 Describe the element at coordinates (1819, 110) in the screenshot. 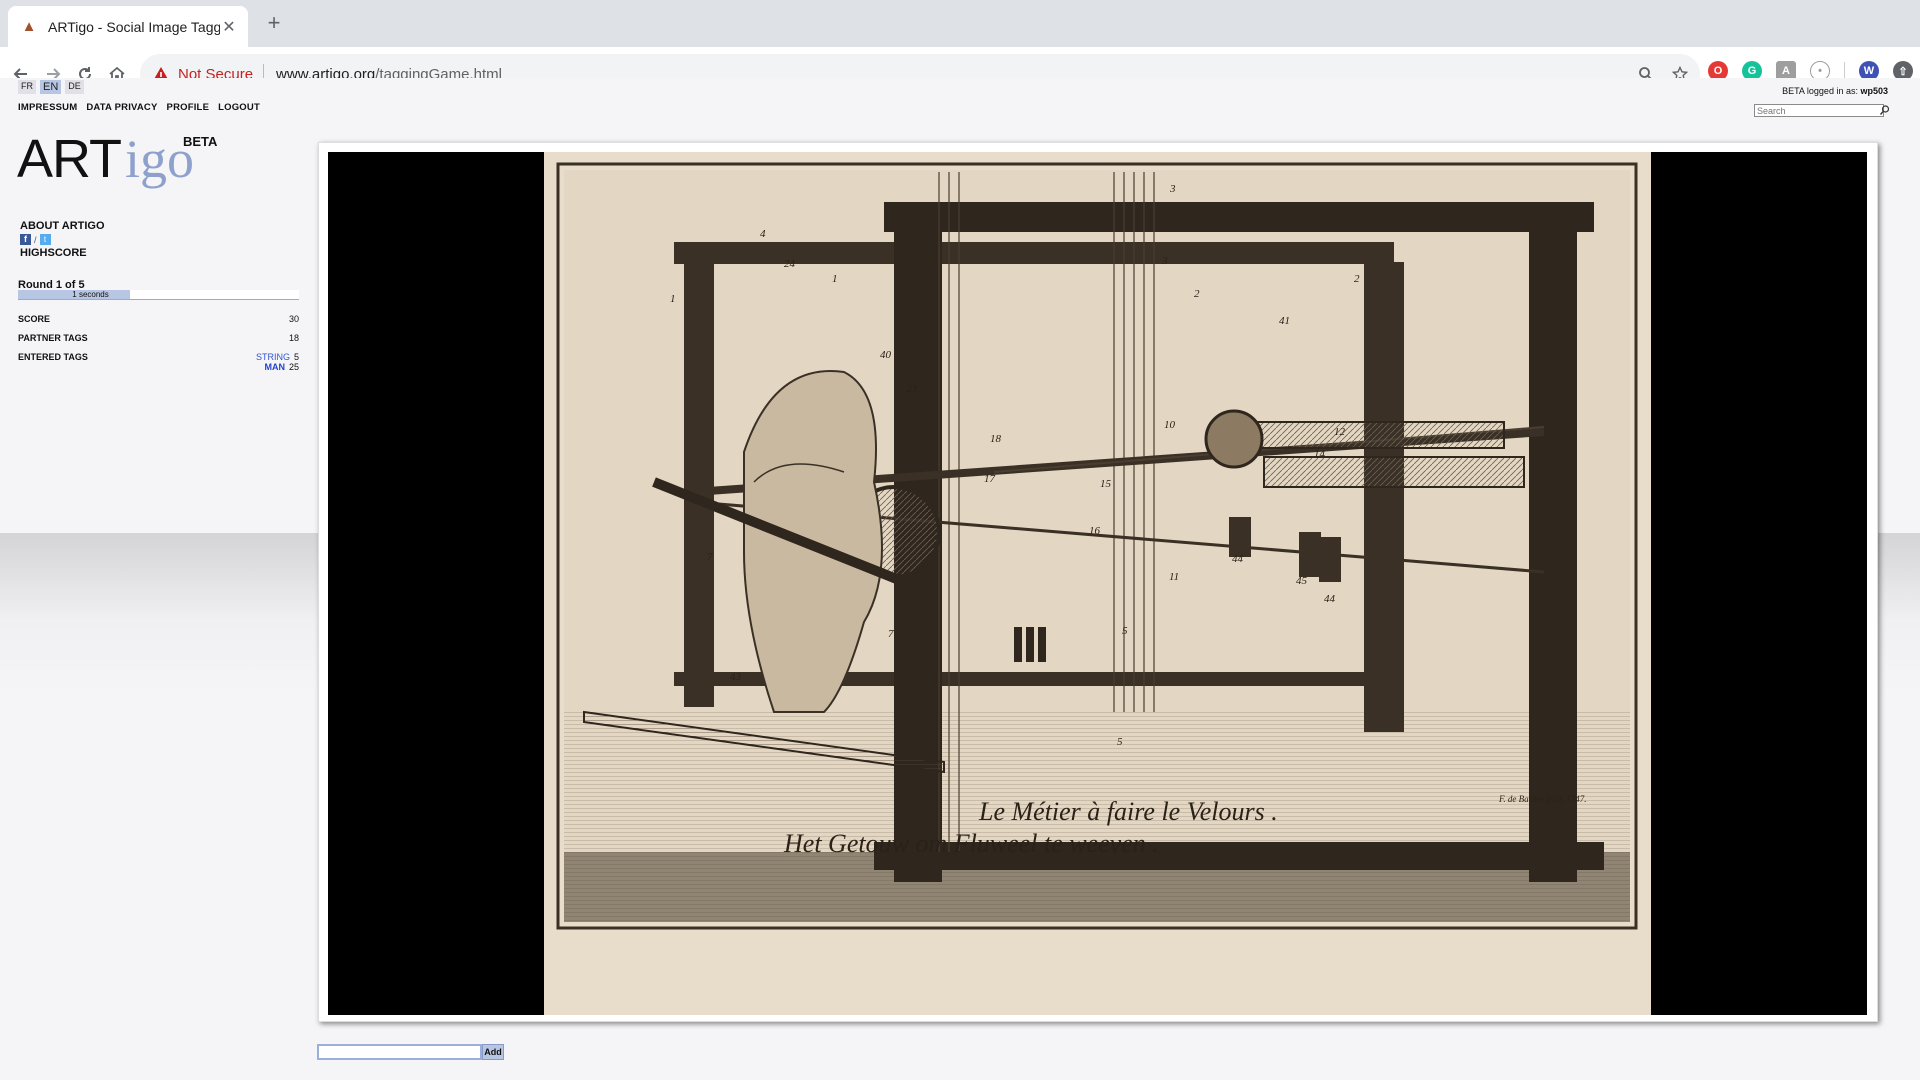

I see `search-input` at that location.